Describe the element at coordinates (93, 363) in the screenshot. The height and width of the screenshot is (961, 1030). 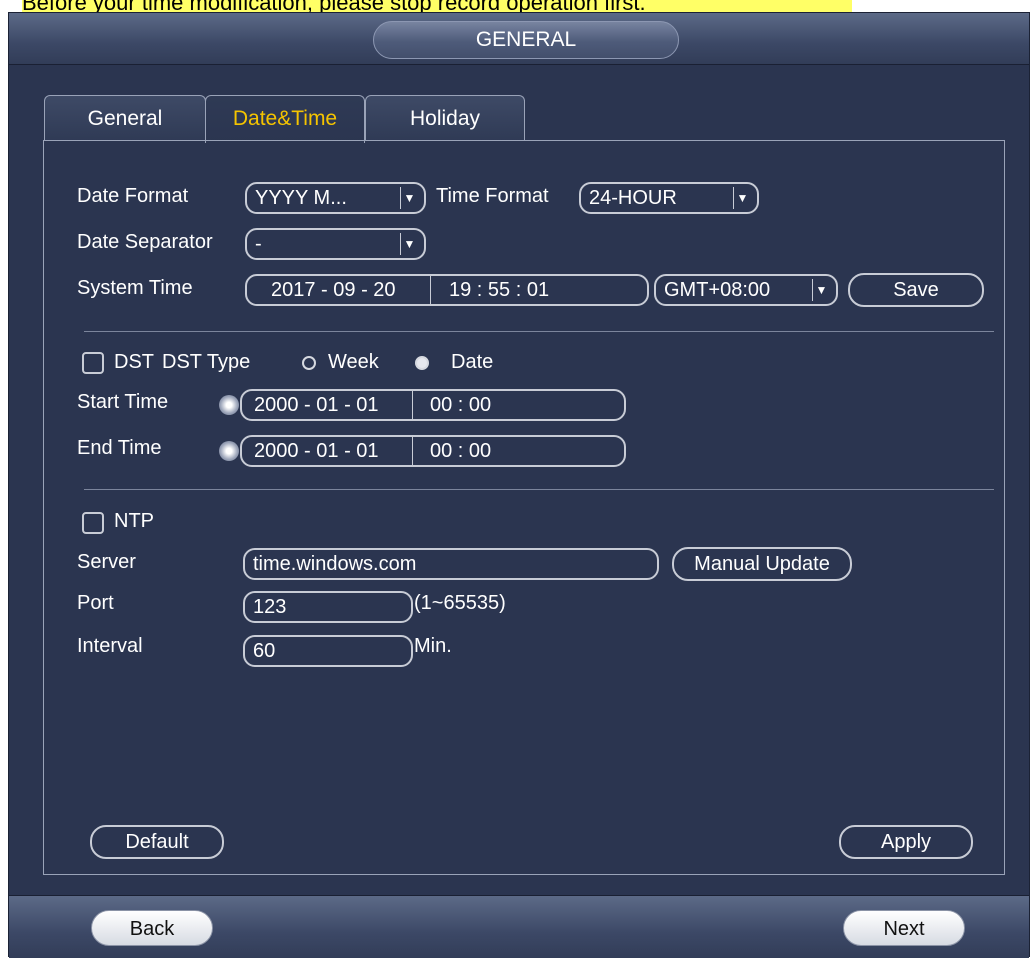
I see `dst-checkbox` at that location.